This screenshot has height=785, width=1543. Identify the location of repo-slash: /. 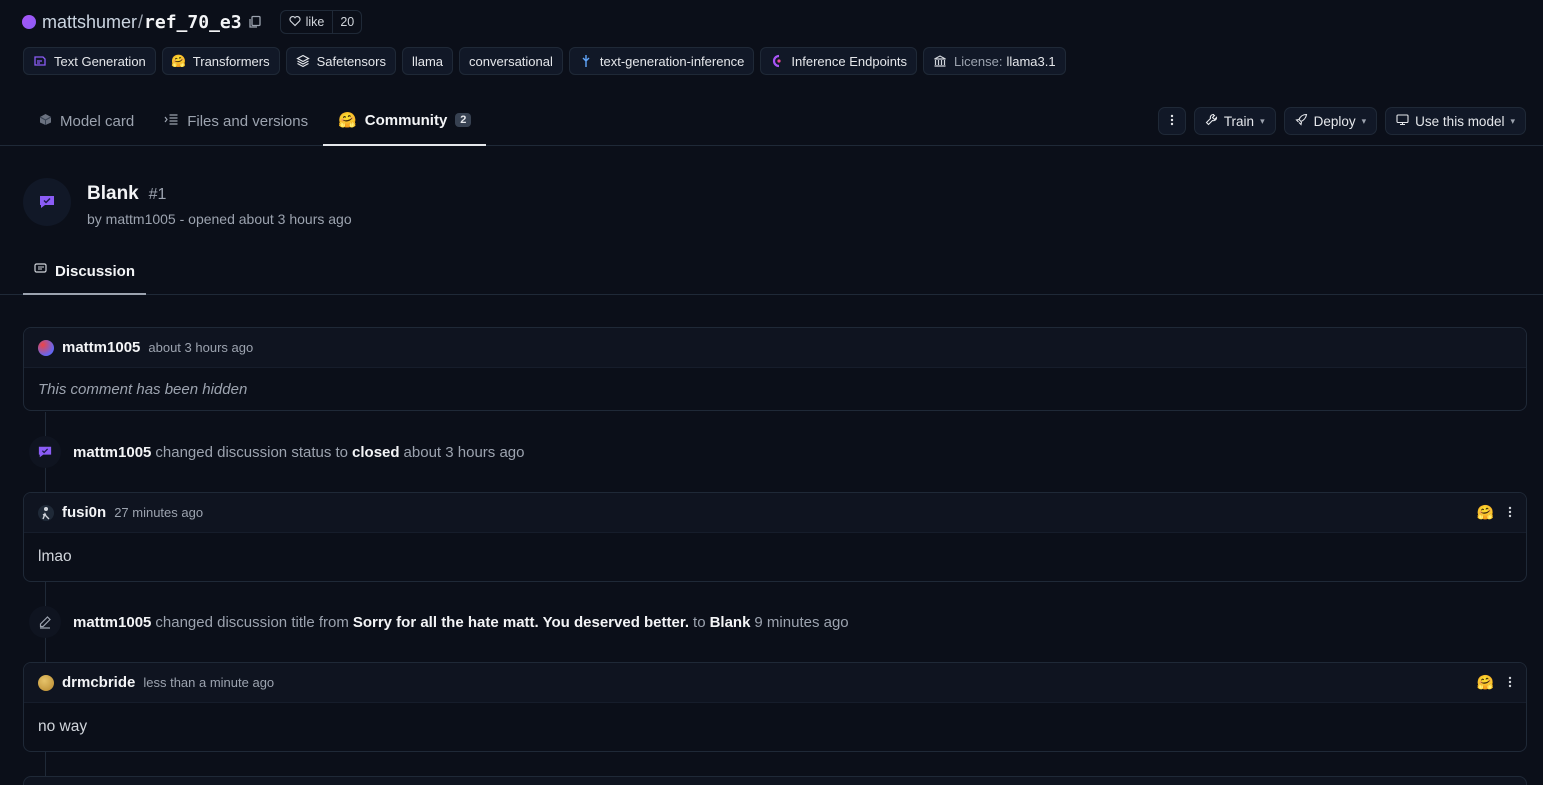
(141, 21).